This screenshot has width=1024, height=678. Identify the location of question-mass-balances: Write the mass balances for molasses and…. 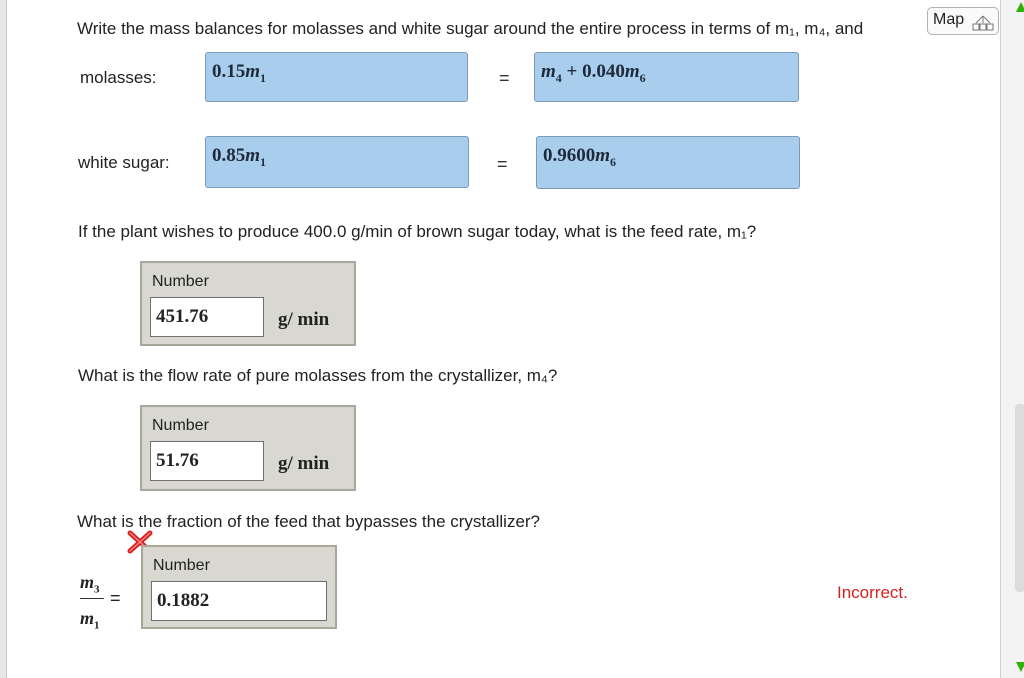
(470, 28).